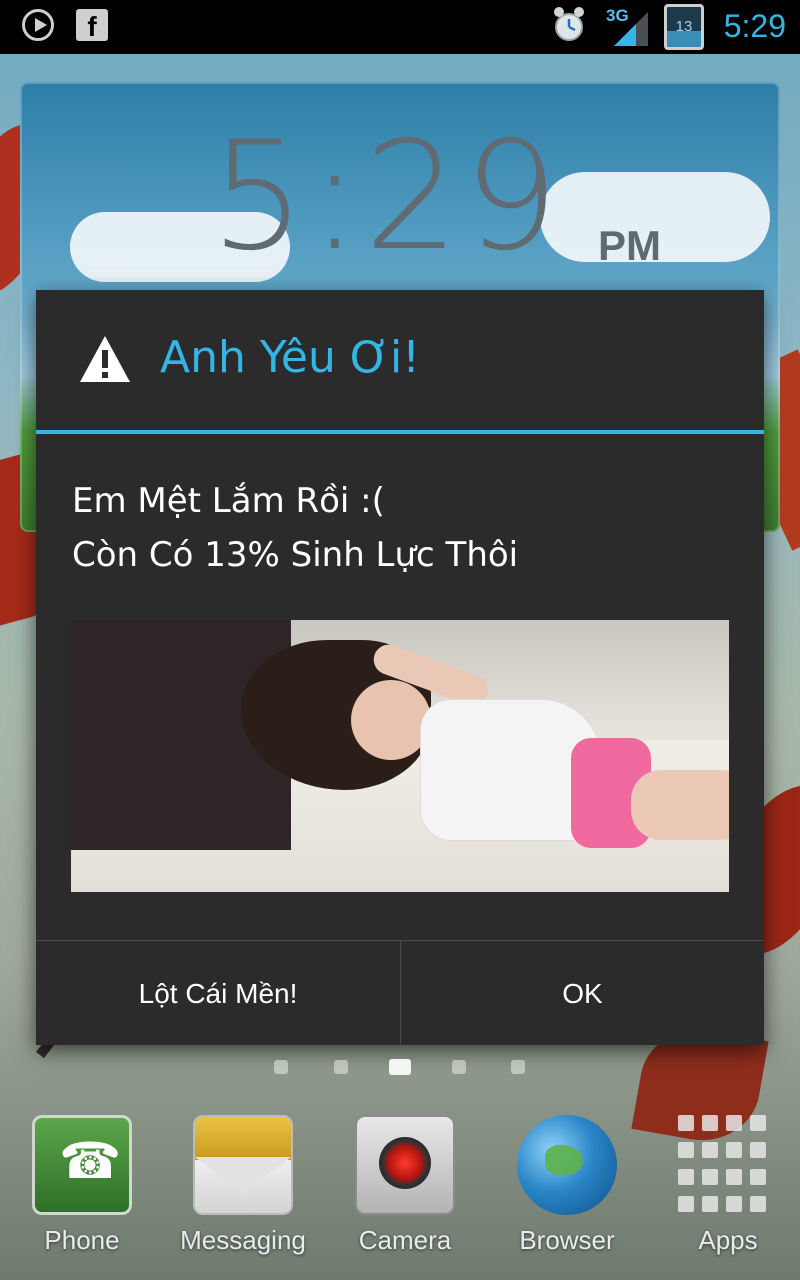 The width and height of the screenshot is (800, 1280). I want to click on apps-icon, so click(728, 1165).